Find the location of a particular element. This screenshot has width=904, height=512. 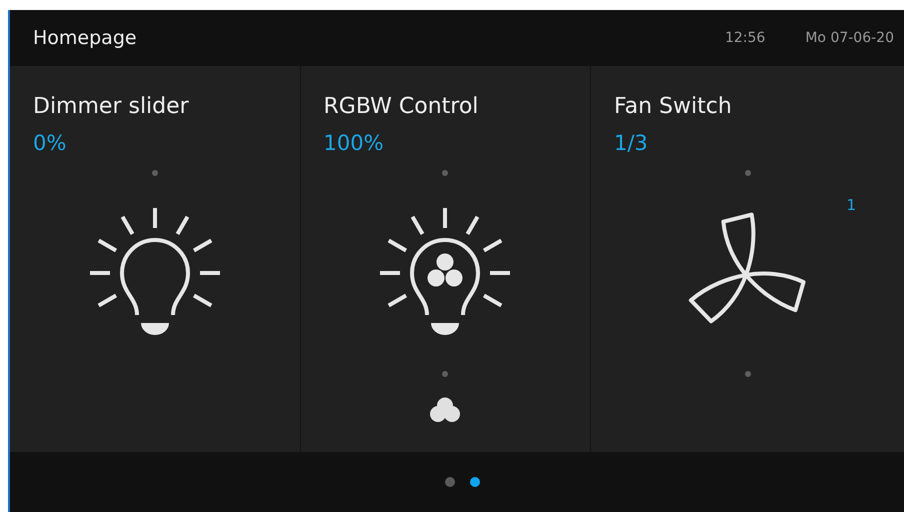

page-indicator is located at coordinates (475, 482).